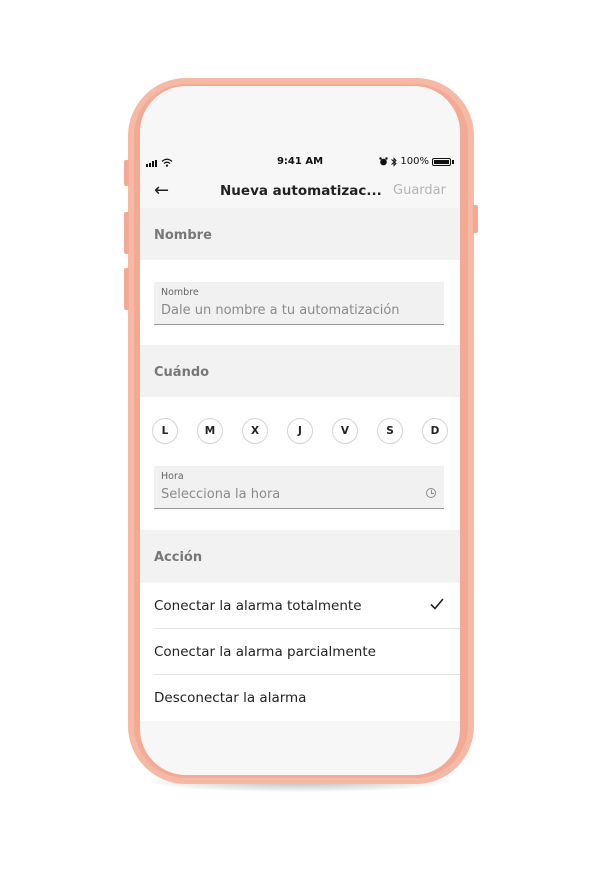  What do you see at coordinates (280, 310) in the screenshot?
I see `name-field-placeholder: Dale un nombre a tu automatización` at bounding box center [280, 310].